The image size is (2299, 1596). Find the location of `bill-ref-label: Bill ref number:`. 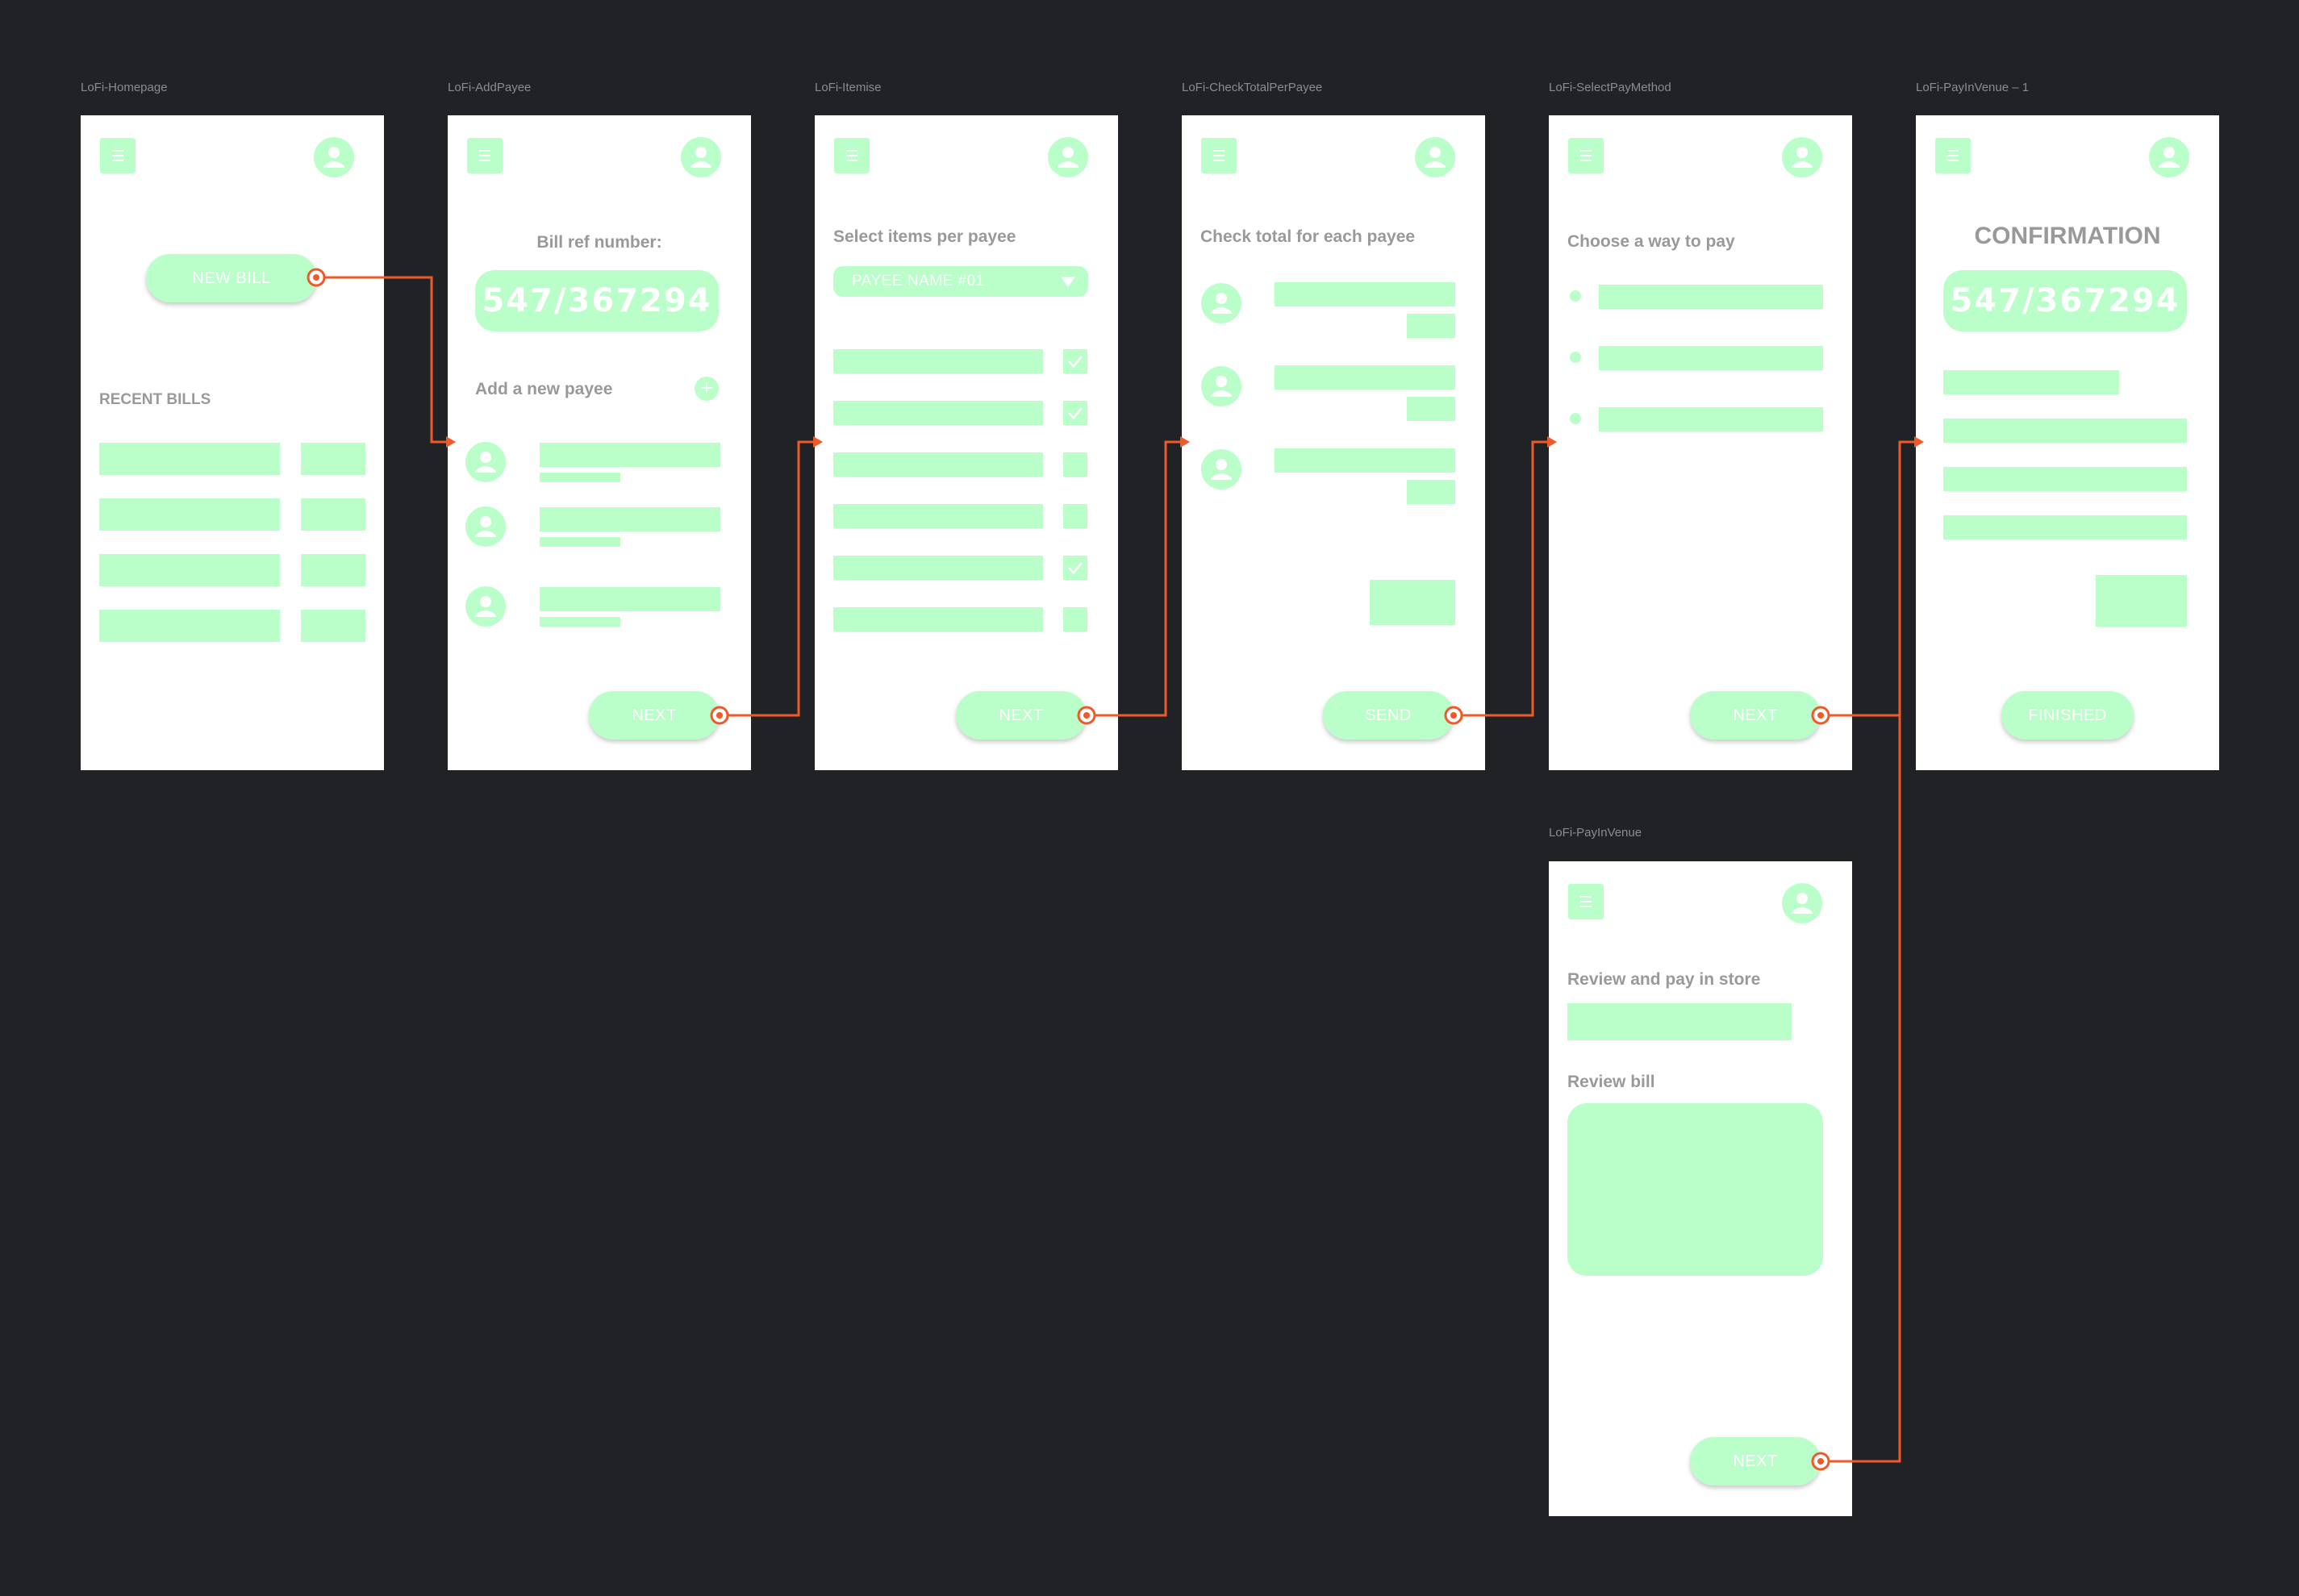

bill-ref-label: Bill ref number: is located at coordinates (599, 243).